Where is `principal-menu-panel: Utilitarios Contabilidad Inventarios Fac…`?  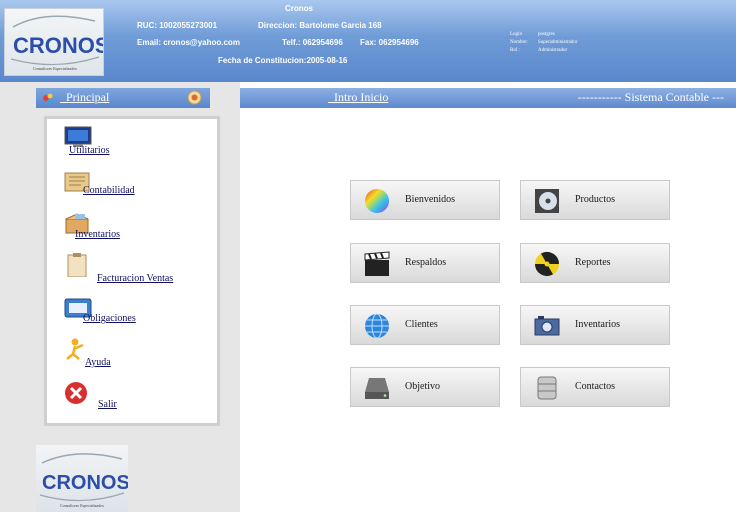 principal-menu-panel: Utilitarios Contabilidad Inventarios Fac… is located at coordinates (132, 271).